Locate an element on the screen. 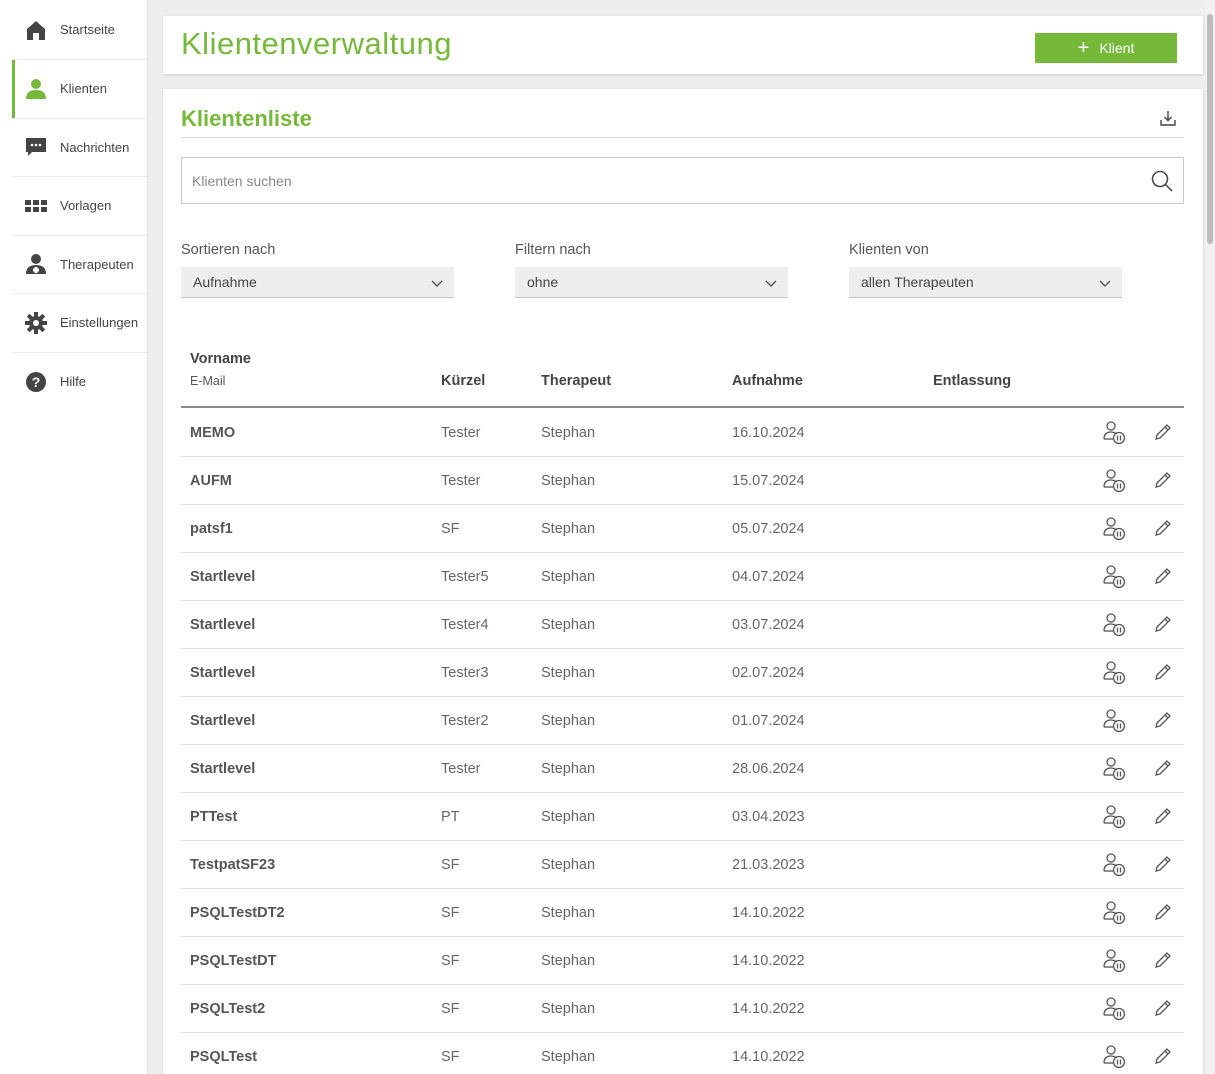 The height and width of the screenshot is (1074, 1215). help-icon: ? is located at coordinates (36, 382).